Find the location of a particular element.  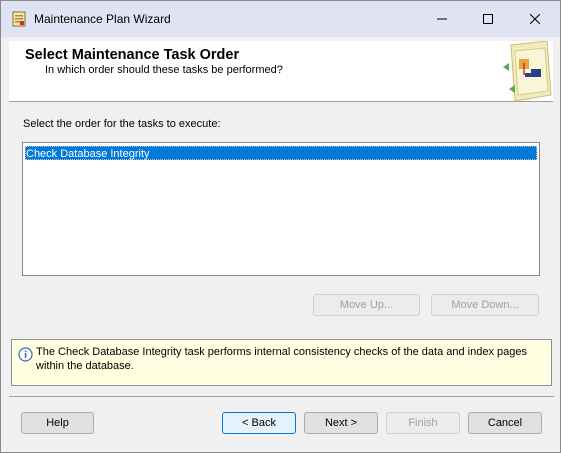

maximize-button is located at coordinates (488, 19).